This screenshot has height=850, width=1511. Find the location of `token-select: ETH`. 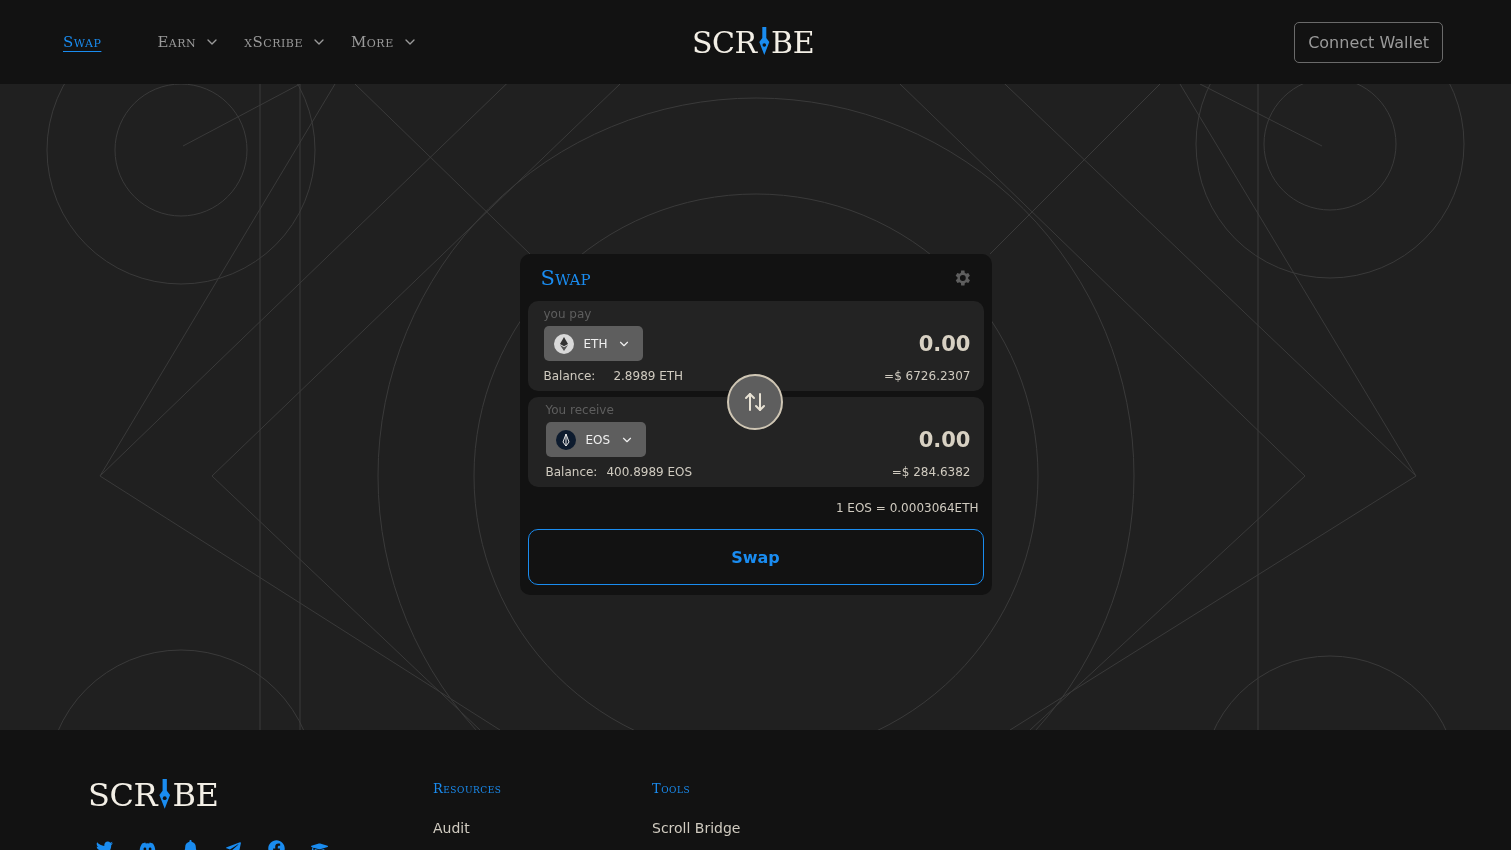

token-select: ETH is located at coordinates (593, 343).